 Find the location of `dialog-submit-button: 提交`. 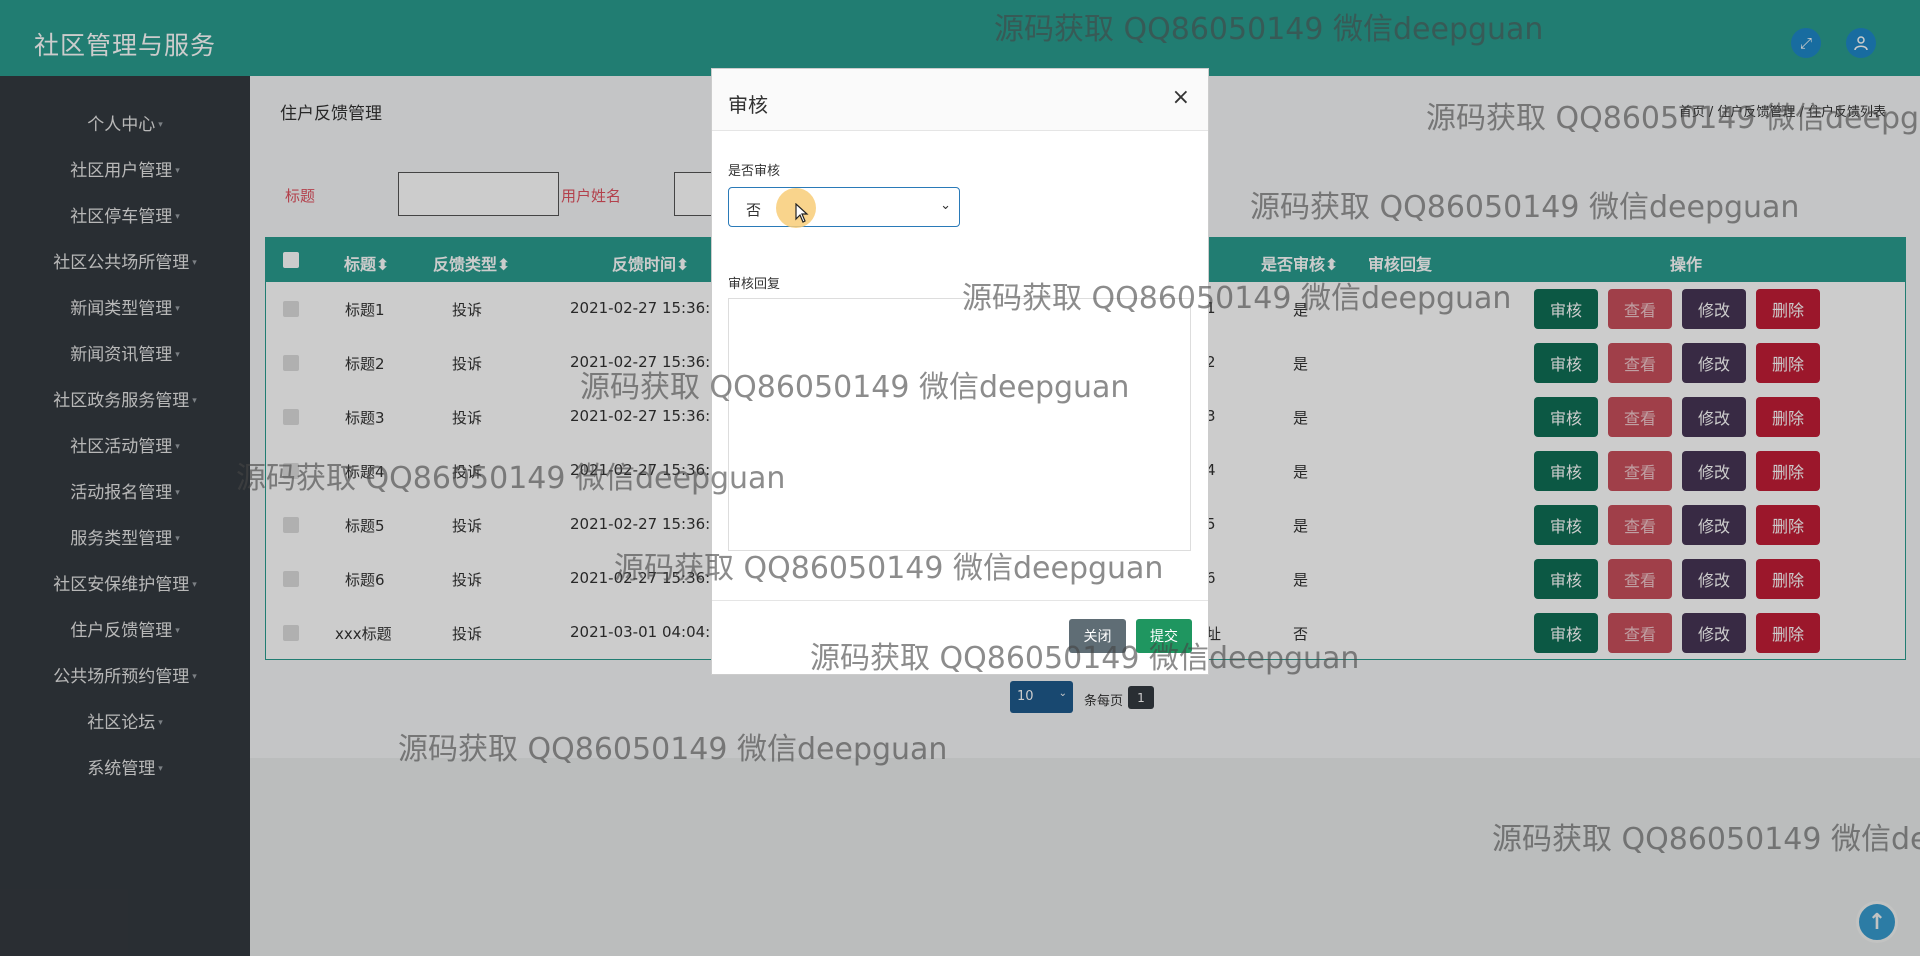

dialog-submit-button: 提交 is located at coordinates (1164, 636).